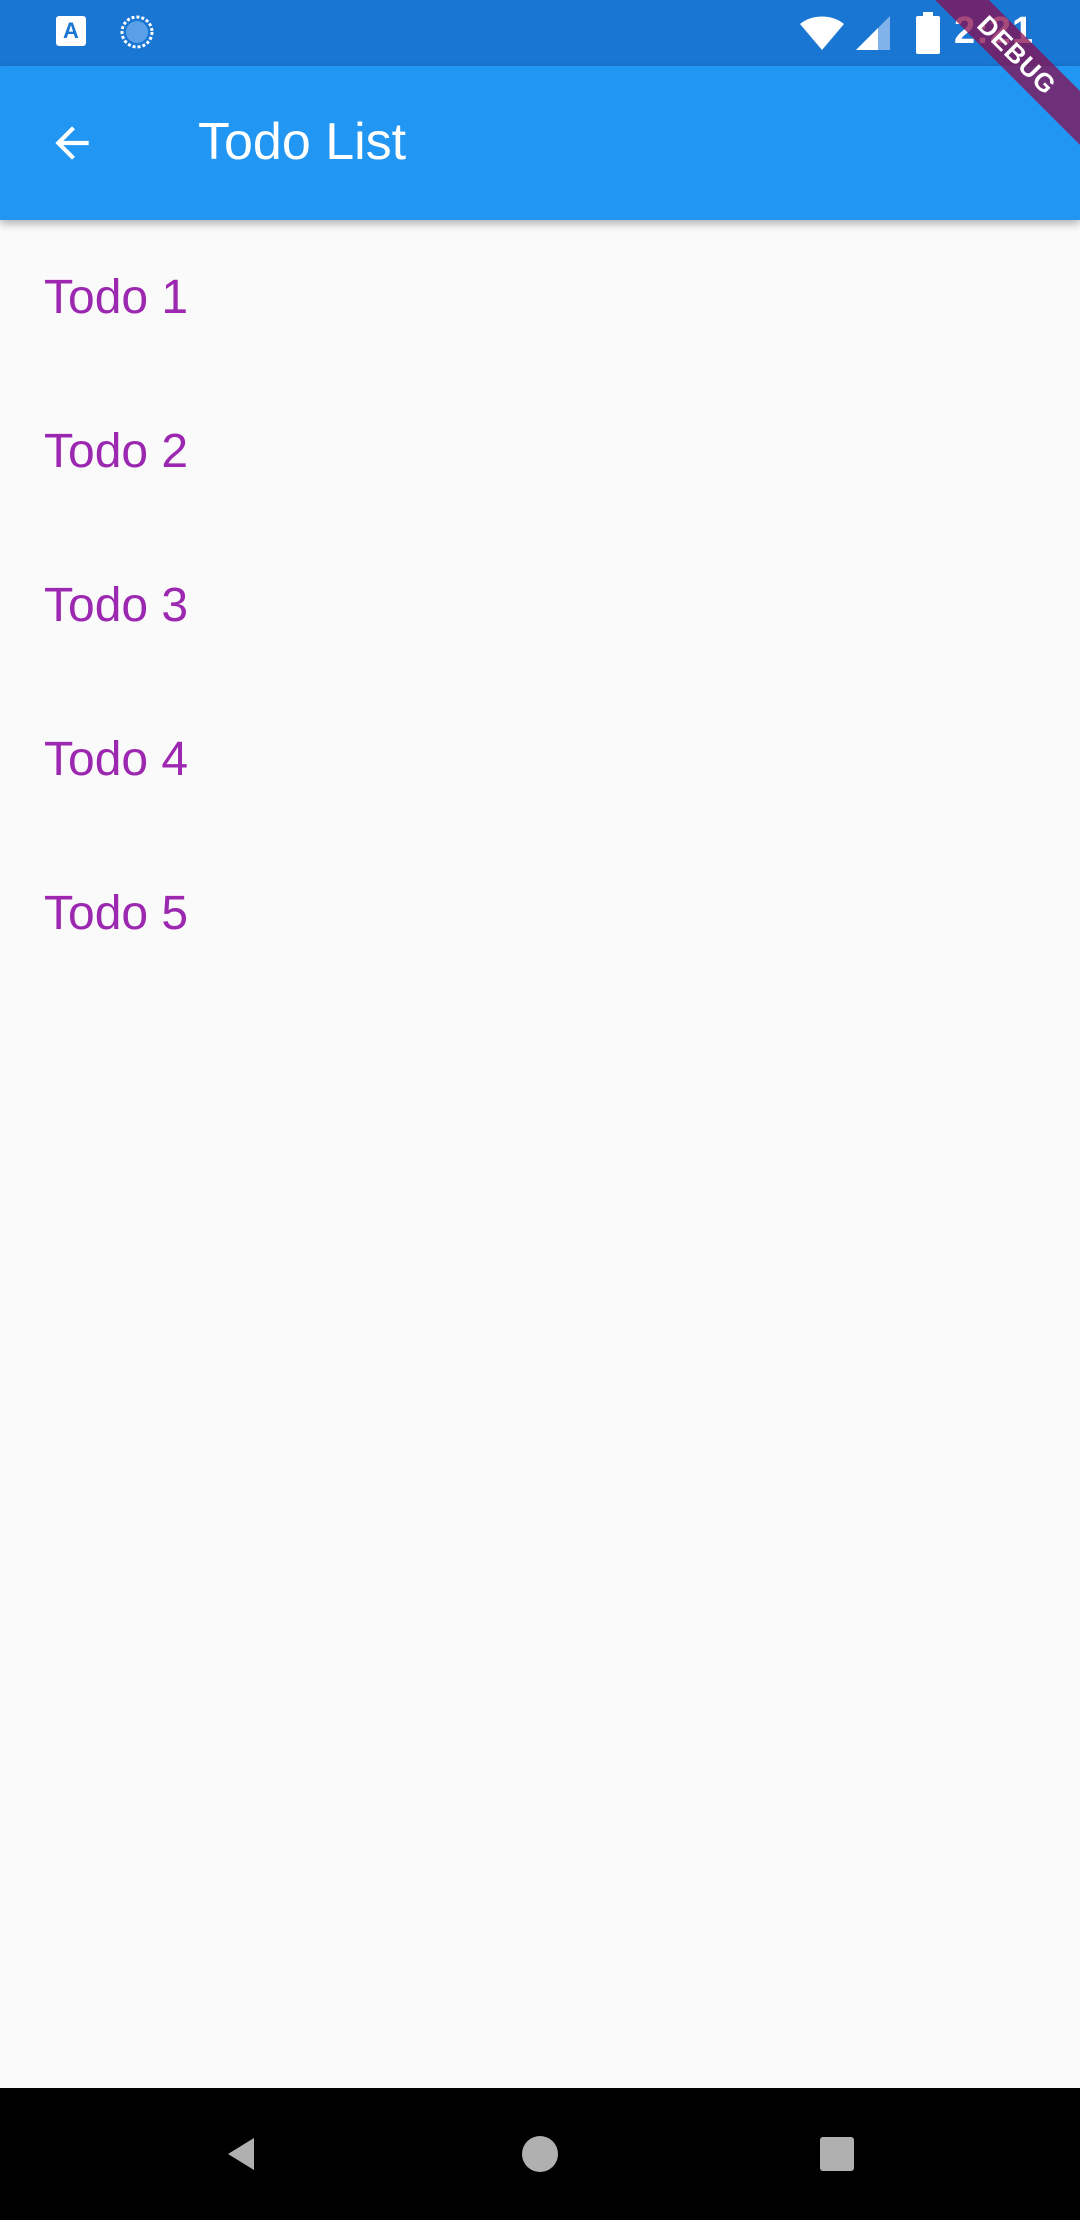  Describe the element at coordinates (116, 759) in the screenshot. I see `todo-title: Todo 4` at that location.